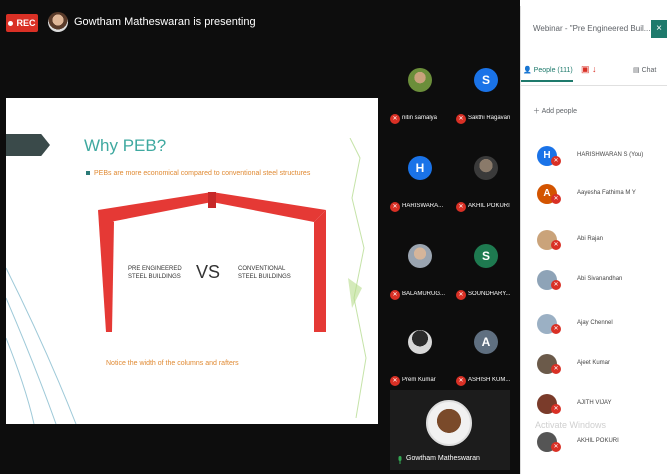 Image resolution: width=667 pixels, height=474 pixels. Describe the element at coordinates (594, 363) in the screenshot. I see `person-name: Ajeet Kumar` at that location.